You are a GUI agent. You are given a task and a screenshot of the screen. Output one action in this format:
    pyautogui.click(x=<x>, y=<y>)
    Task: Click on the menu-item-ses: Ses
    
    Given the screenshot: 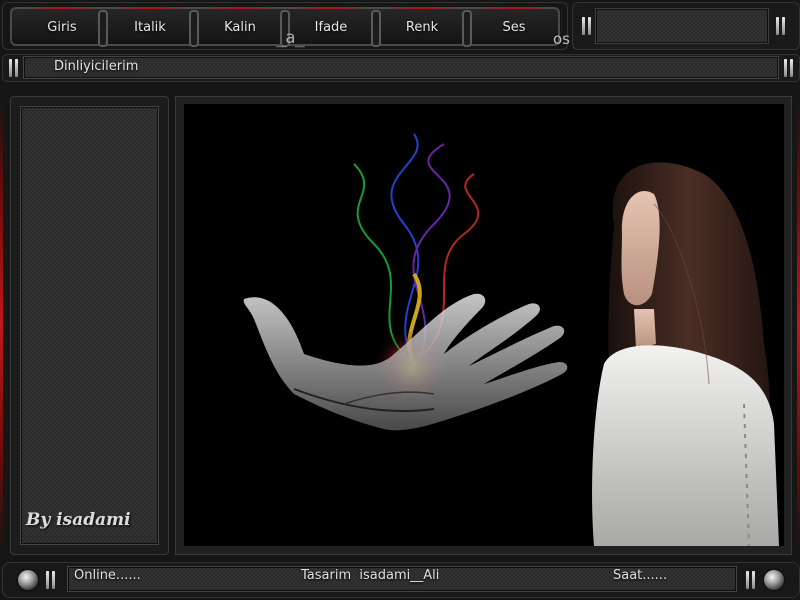 What is the action you would take?
    pyautogui.click(x=514, y=26)
    